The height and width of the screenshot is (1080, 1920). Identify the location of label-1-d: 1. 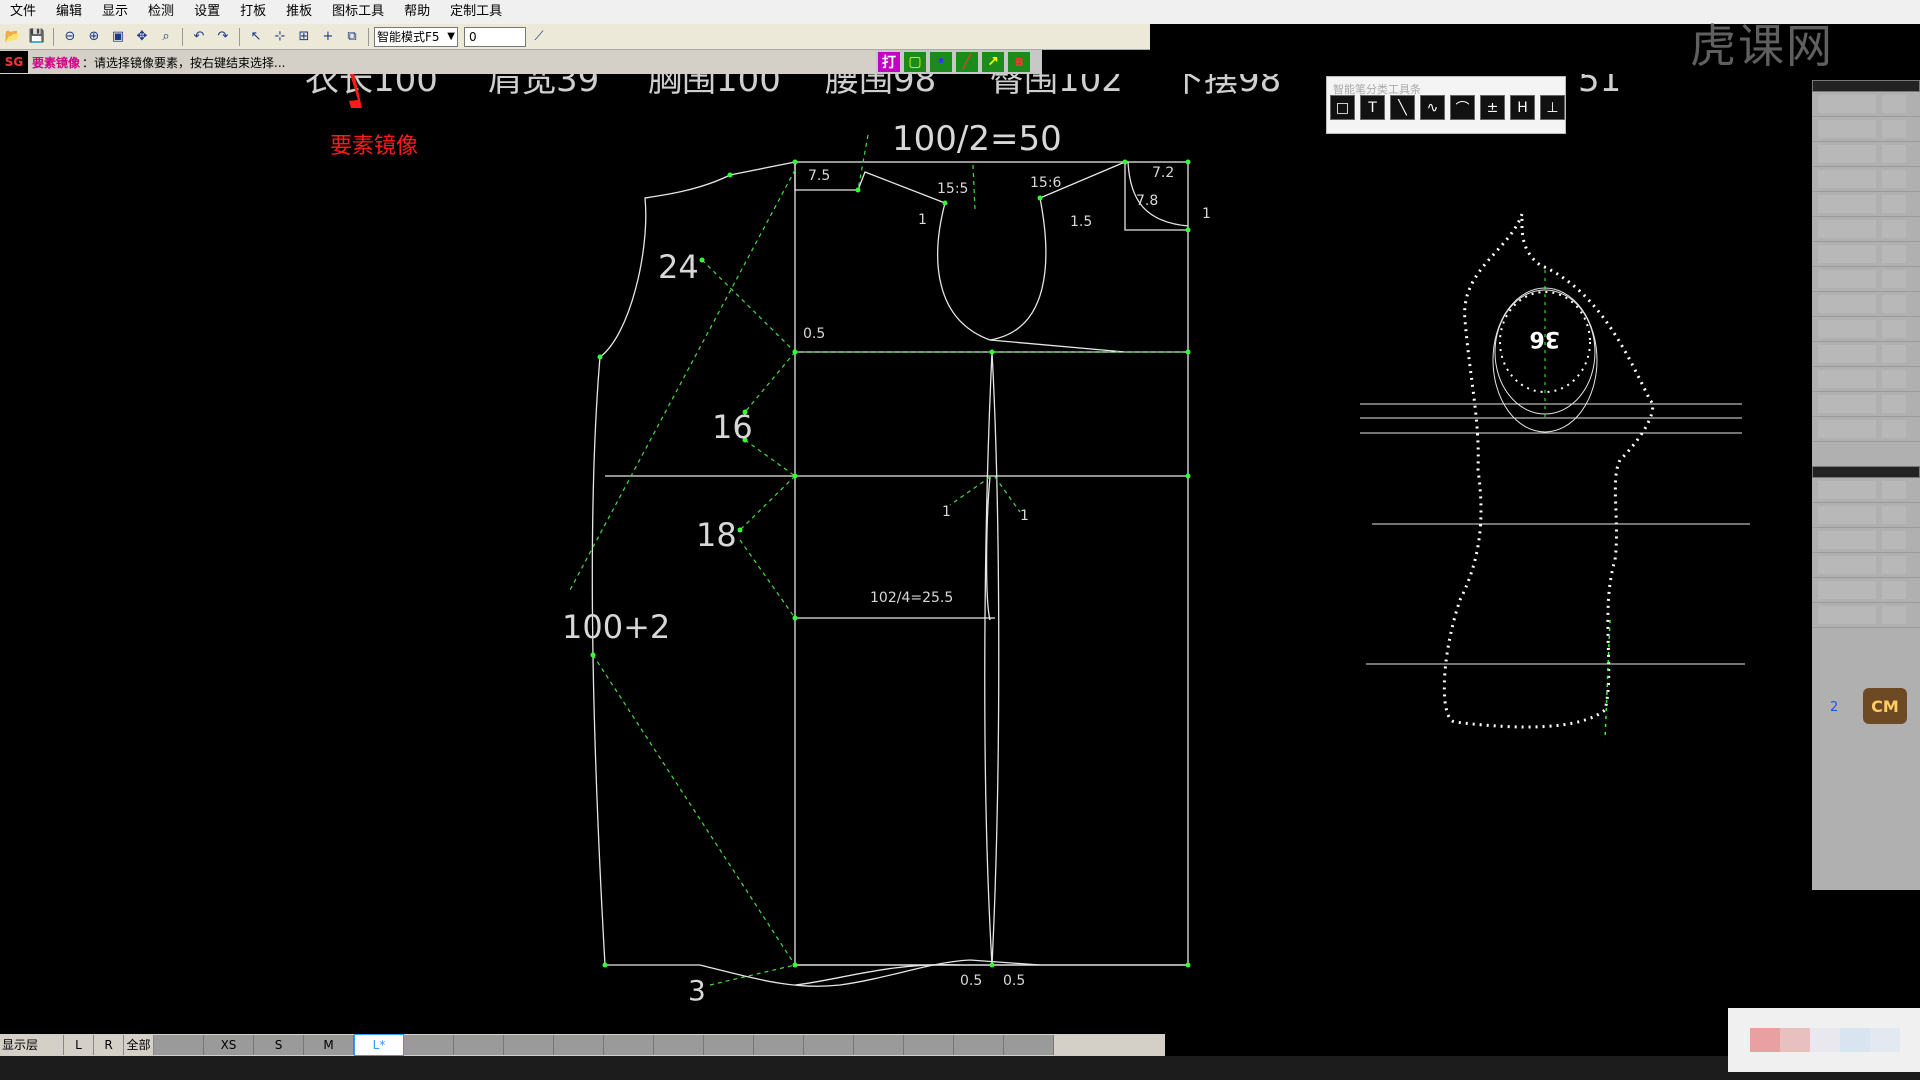
(1024, 516).